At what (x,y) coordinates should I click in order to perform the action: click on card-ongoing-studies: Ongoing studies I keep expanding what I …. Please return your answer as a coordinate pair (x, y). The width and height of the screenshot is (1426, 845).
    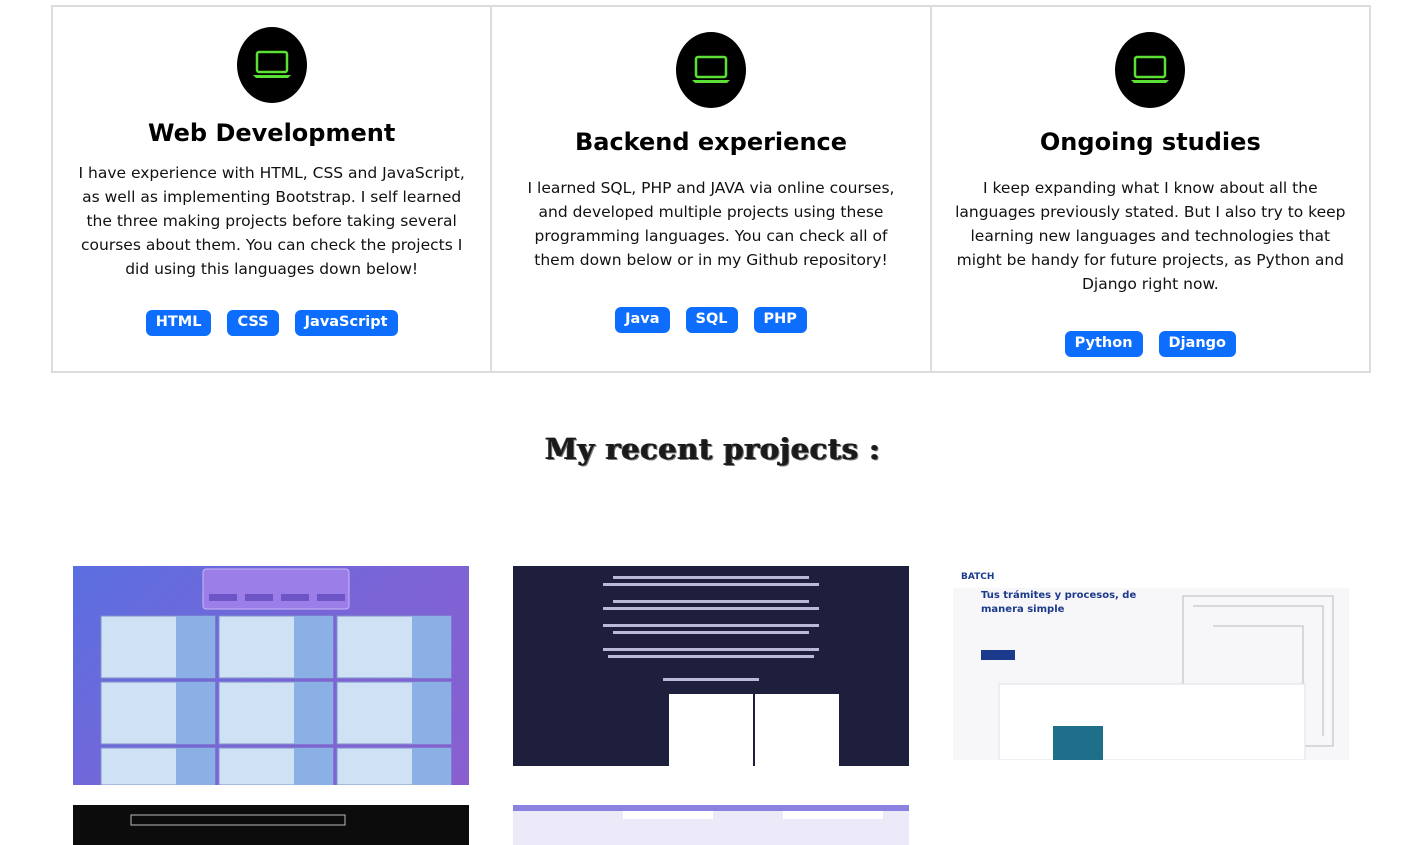
    Looking at the image, I should click on (1150, 189).